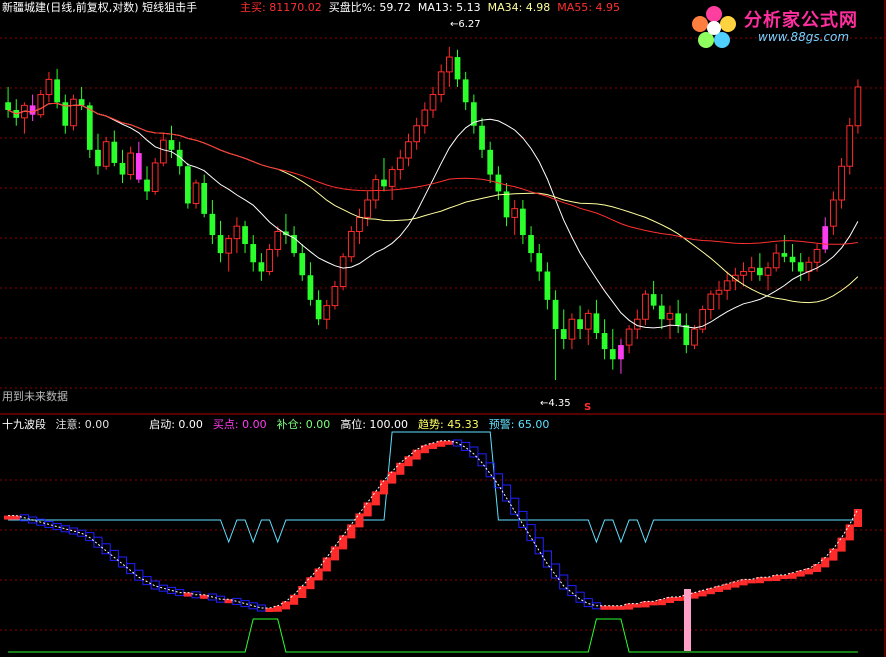 This screenshot has height=657, width=886. What do you see at coordinates (239, 424) in the screenshot?
I see `panel-item-2: 买点: 0.00` at bounding box center [239, 424].